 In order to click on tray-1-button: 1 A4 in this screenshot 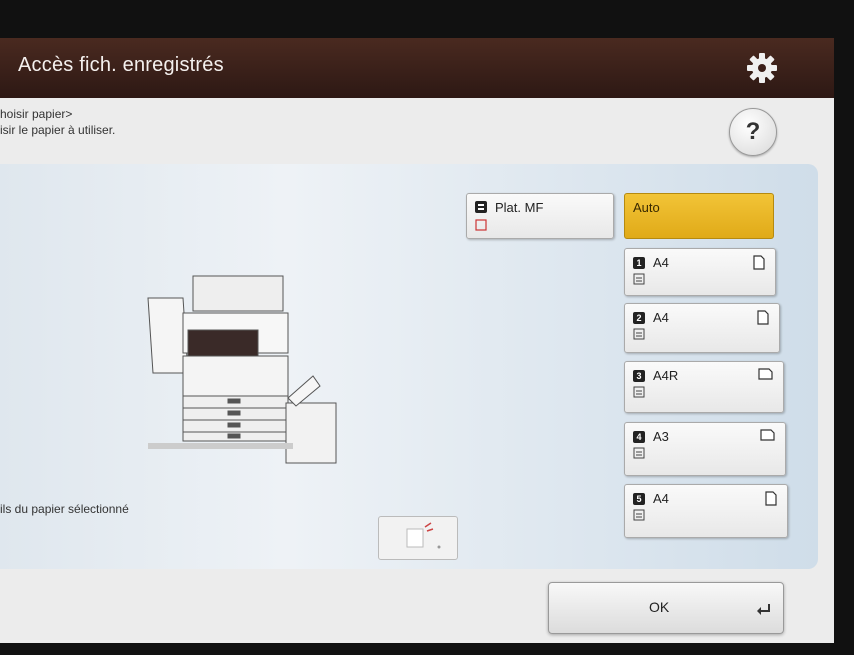, I will do `click(700, 272)`.